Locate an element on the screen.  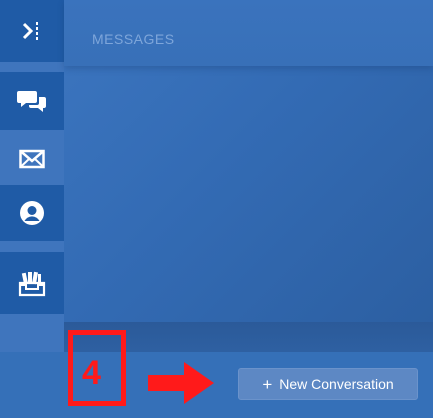
sidebar-item-inbox is located at coordinates (32, 283).